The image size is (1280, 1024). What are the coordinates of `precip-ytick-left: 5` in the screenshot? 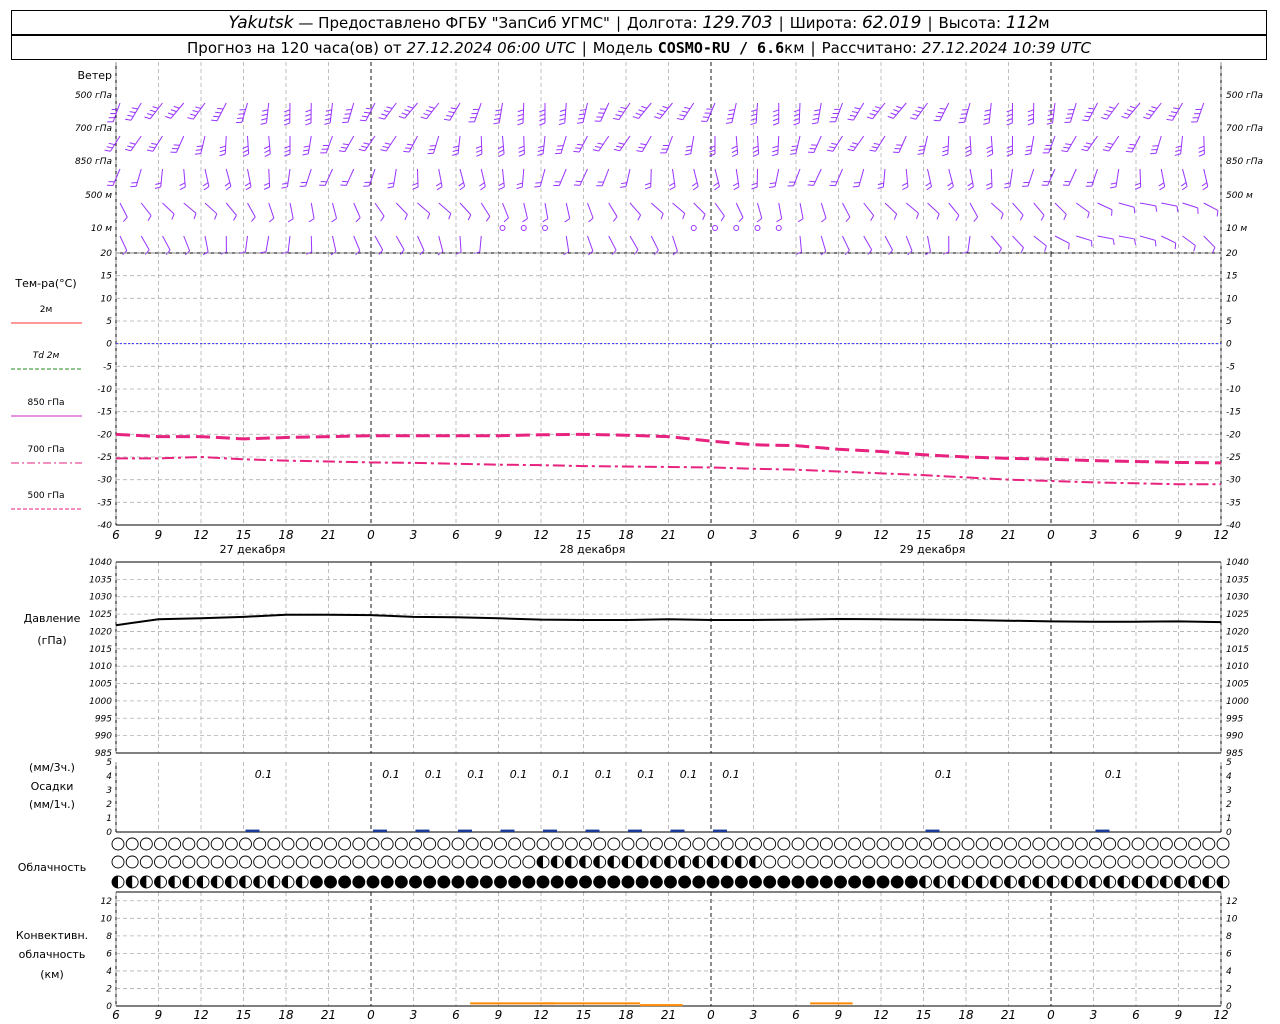 It's located at (109, 763).